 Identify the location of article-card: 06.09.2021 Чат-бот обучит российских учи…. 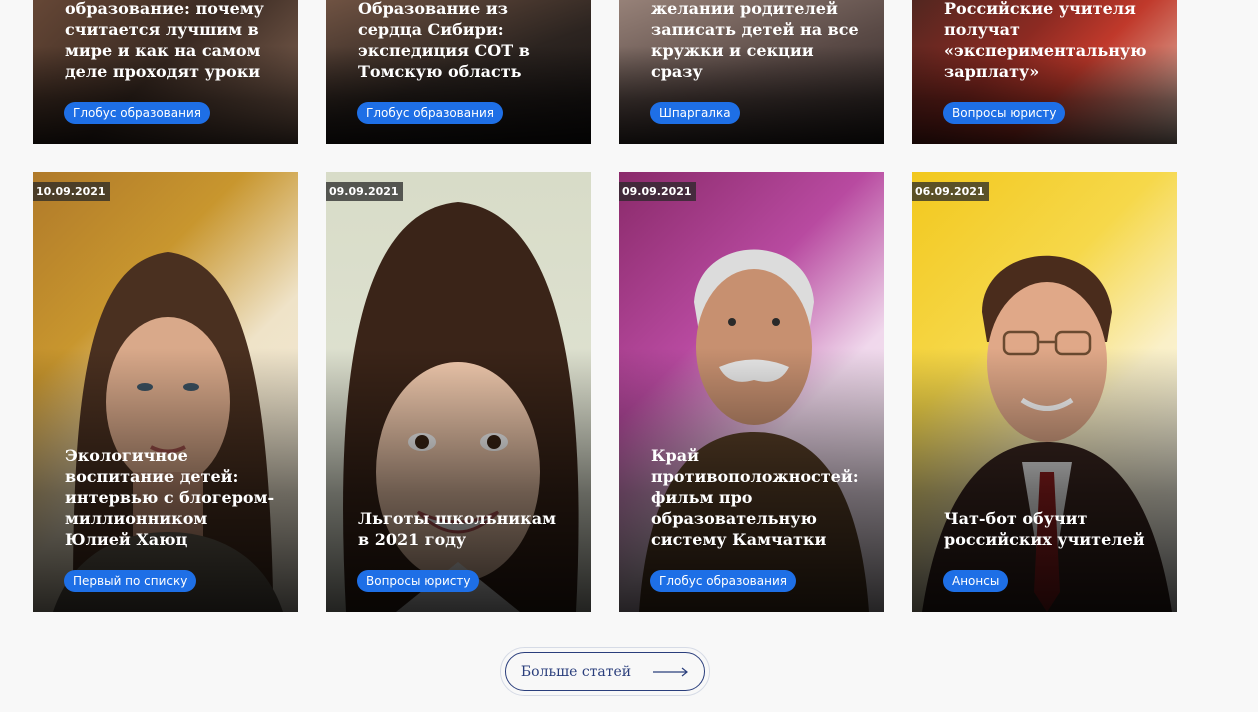
(1044, 392).